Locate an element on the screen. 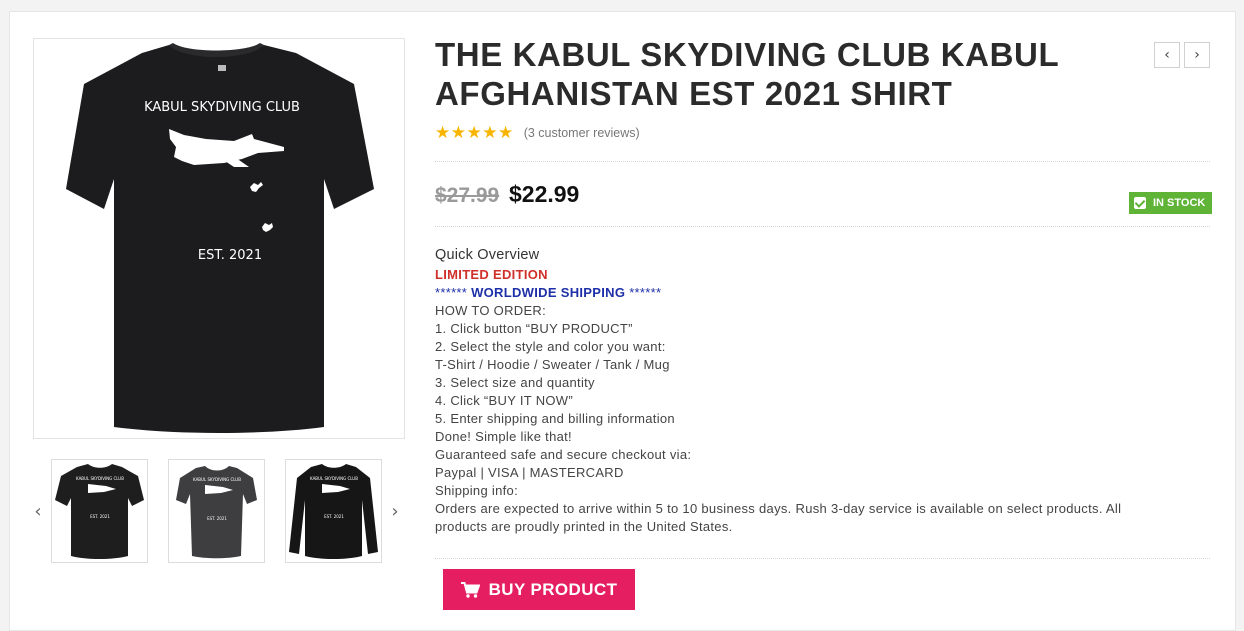 Image resolution: width=1244 pixels, height=631 pixels. shipping-asterisks-right: ****** is located at coordinates (645, 292).